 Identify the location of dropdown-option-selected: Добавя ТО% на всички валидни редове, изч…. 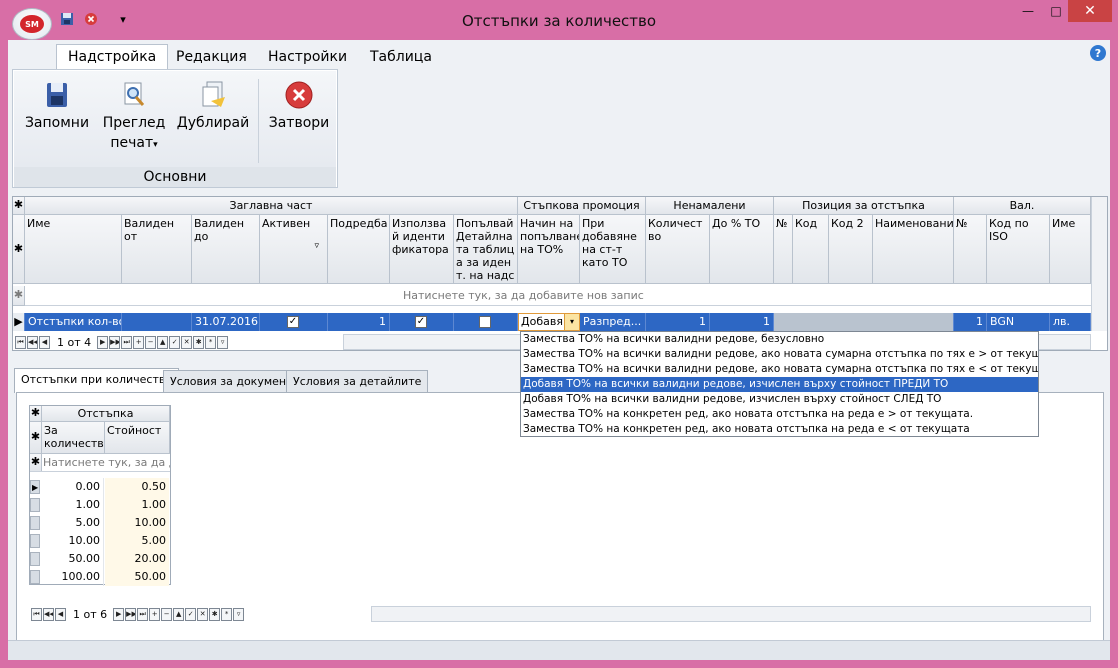
(779, 384).